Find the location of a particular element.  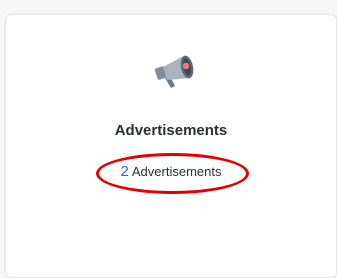

card-title: Advertisements is located at coordinates (171, 130).